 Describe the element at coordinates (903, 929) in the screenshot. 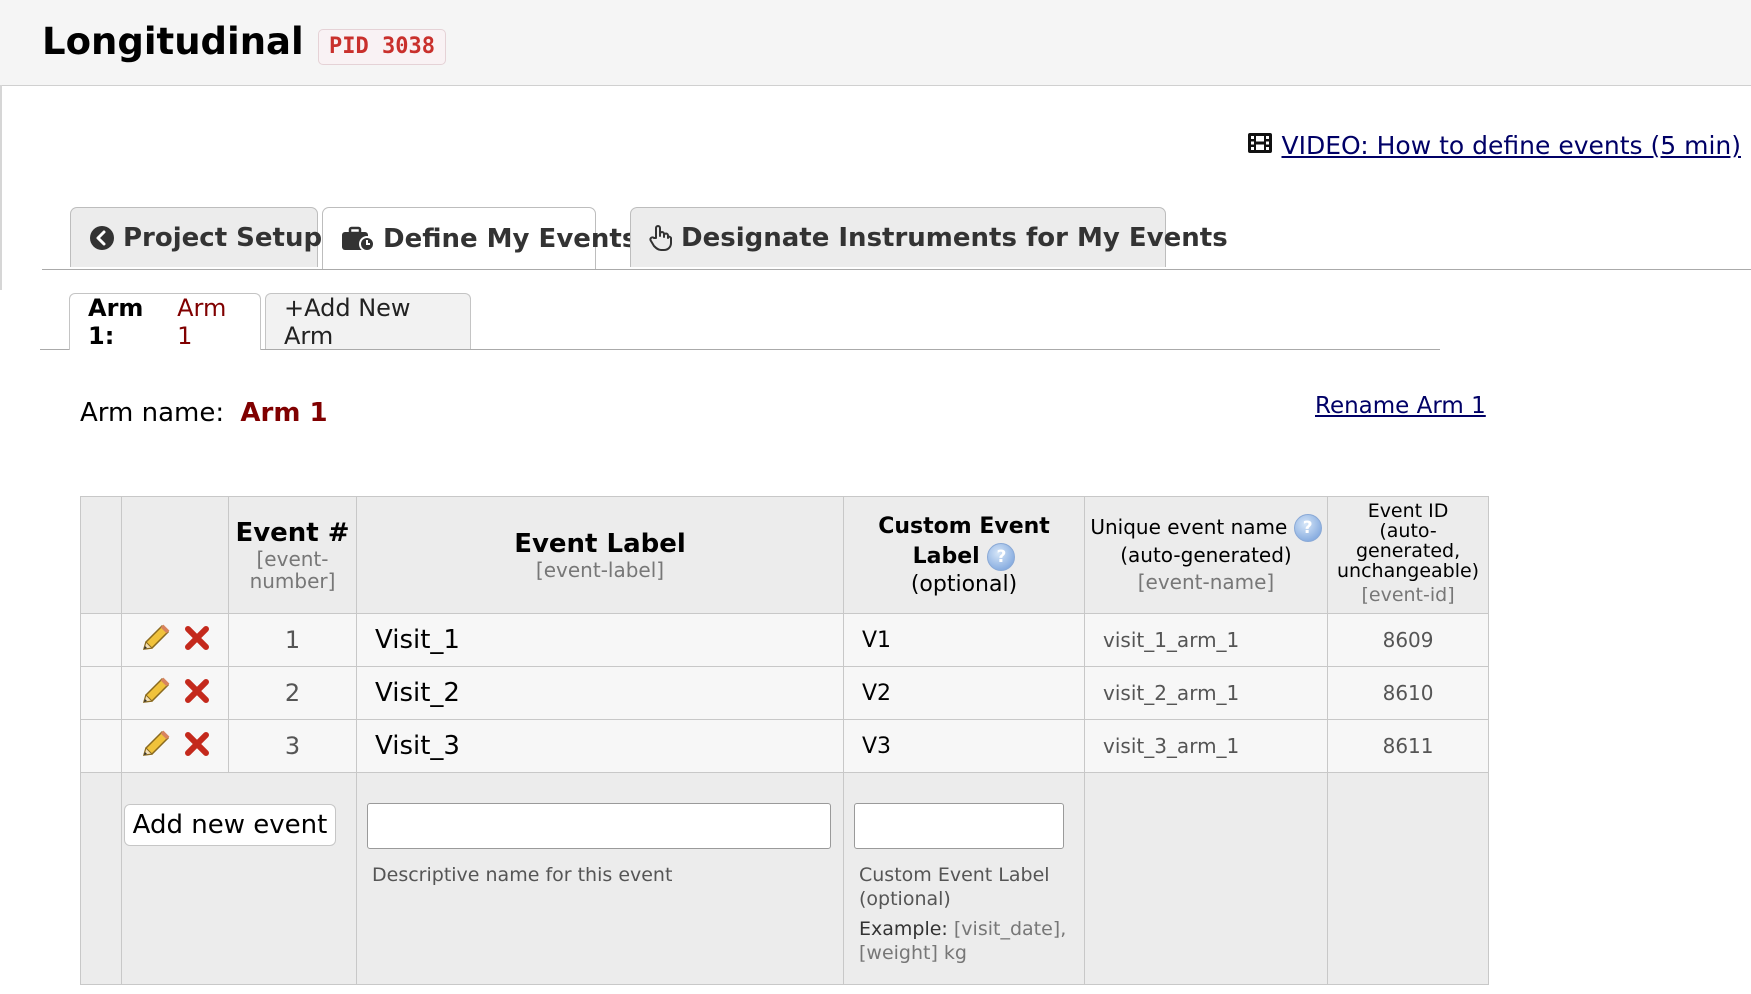

I see `example-prefix: Example:` at that location.